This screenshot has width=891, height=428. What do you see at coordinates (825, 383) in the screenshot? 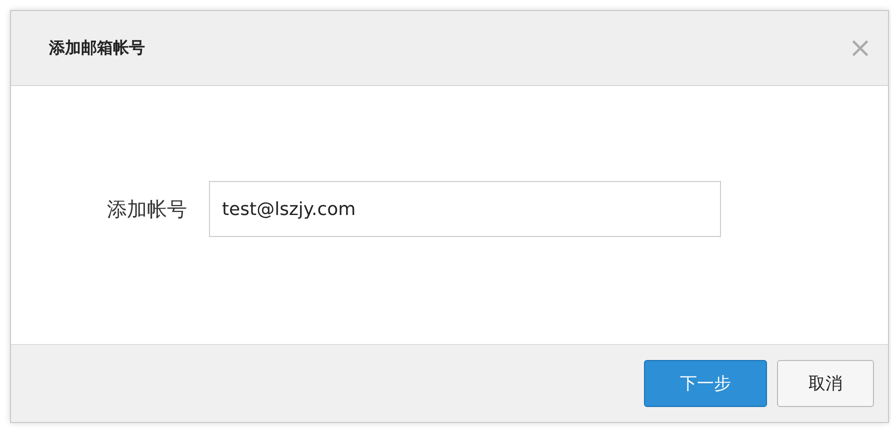
I see `cancel-button: 取消` at bounding box center [825, 383].